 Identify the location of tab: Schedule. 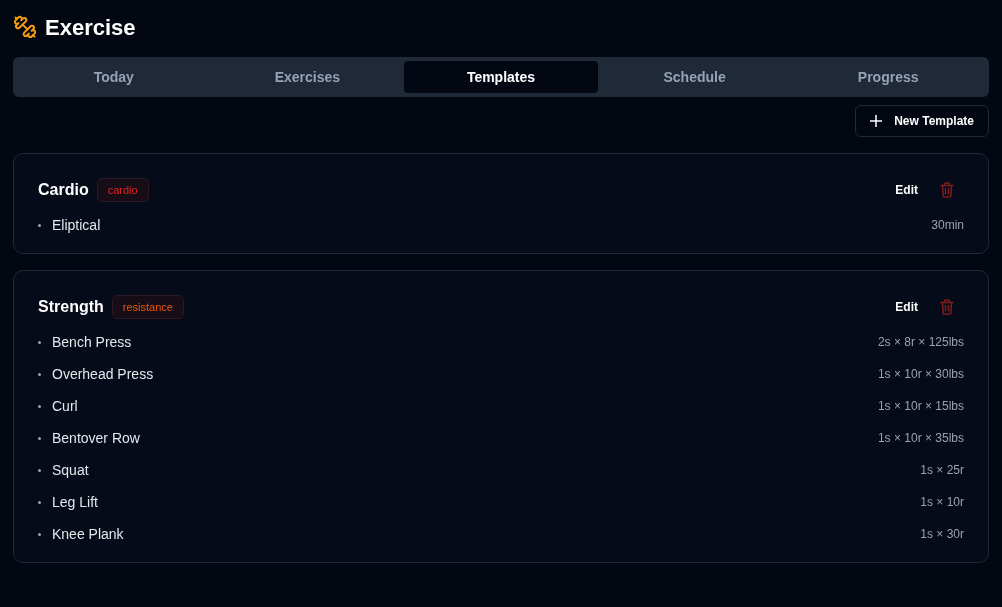
(694, 77).